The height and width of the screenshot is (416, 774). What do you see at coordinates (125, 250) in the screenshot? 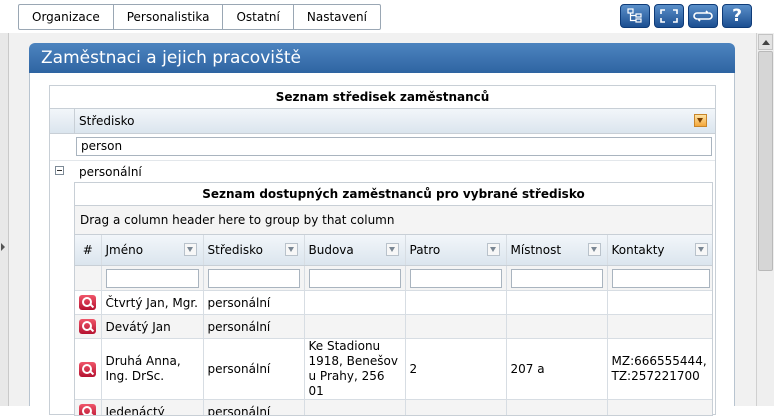
I see `column-label: Jméno` at bounding box center [125, 250].